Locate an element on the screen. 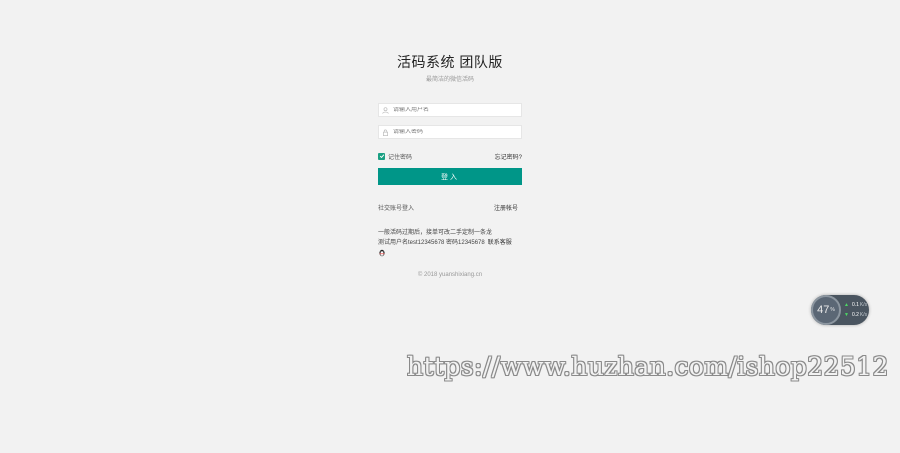 This screenshot has width=900, height=453. forgot-password-link: 忘记密码? is located at coordinates (508, 156).